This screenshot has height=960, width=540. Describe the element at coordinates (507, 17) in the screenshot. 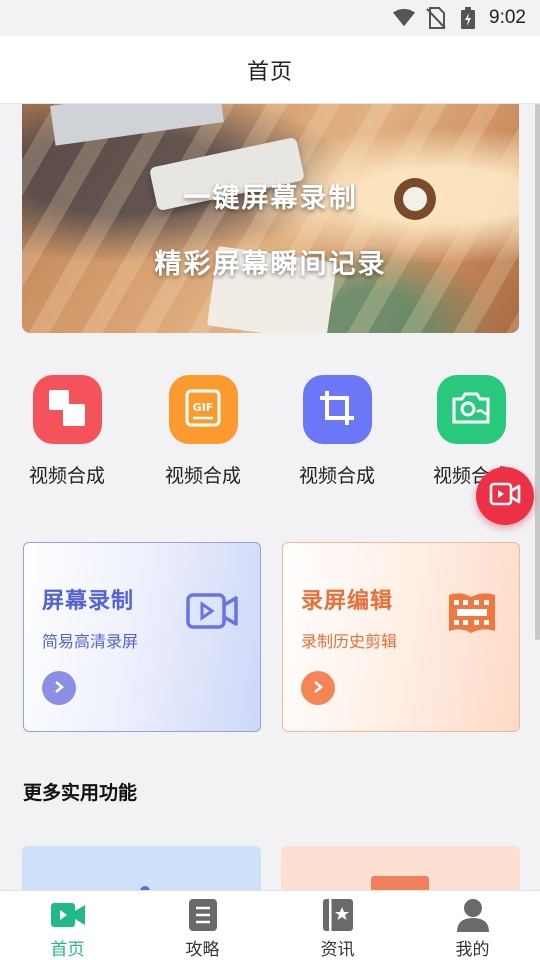

I see `status-time: 9:02` at that location.